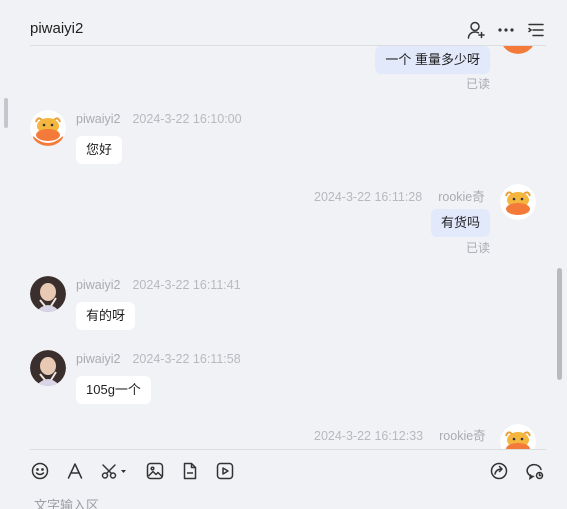 This screenshot has width=567, height=509. What do you see at coordinates (186, 359) in the screenshot?
I see `message-time: 2024-3-22 16:11:58` at bounding box center [186, 359].